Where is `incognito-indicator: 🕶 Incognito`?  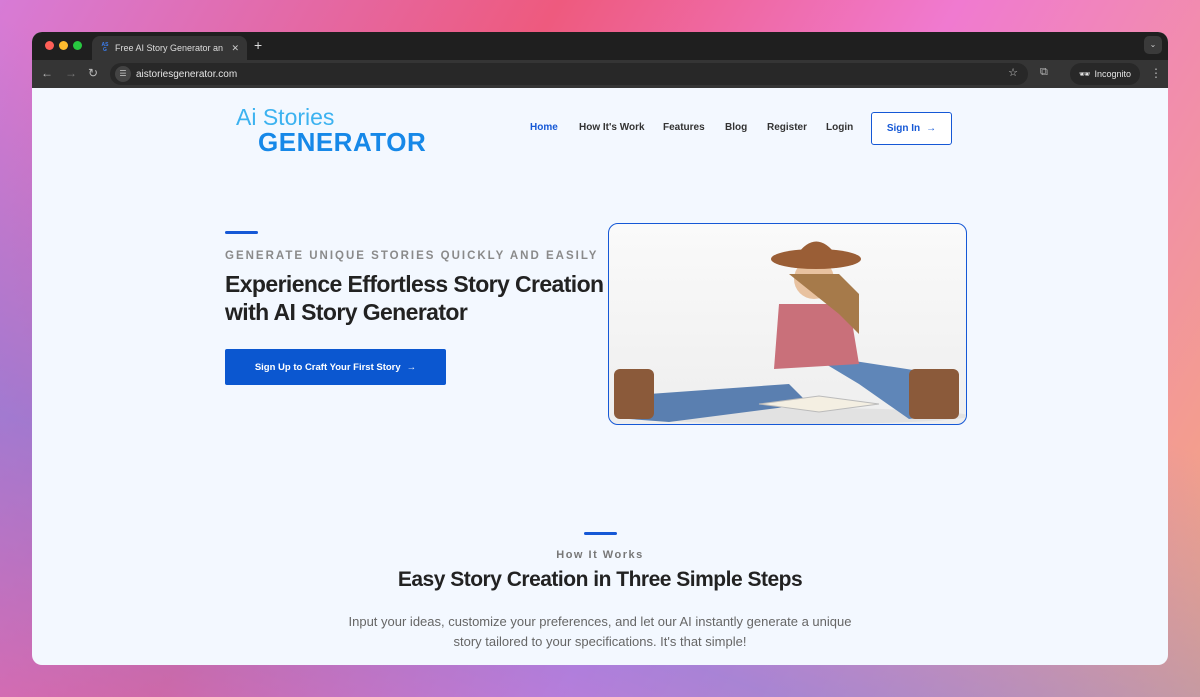
incognito-indicator: 🕶 Incognito is located at coordinates (1105, 74).